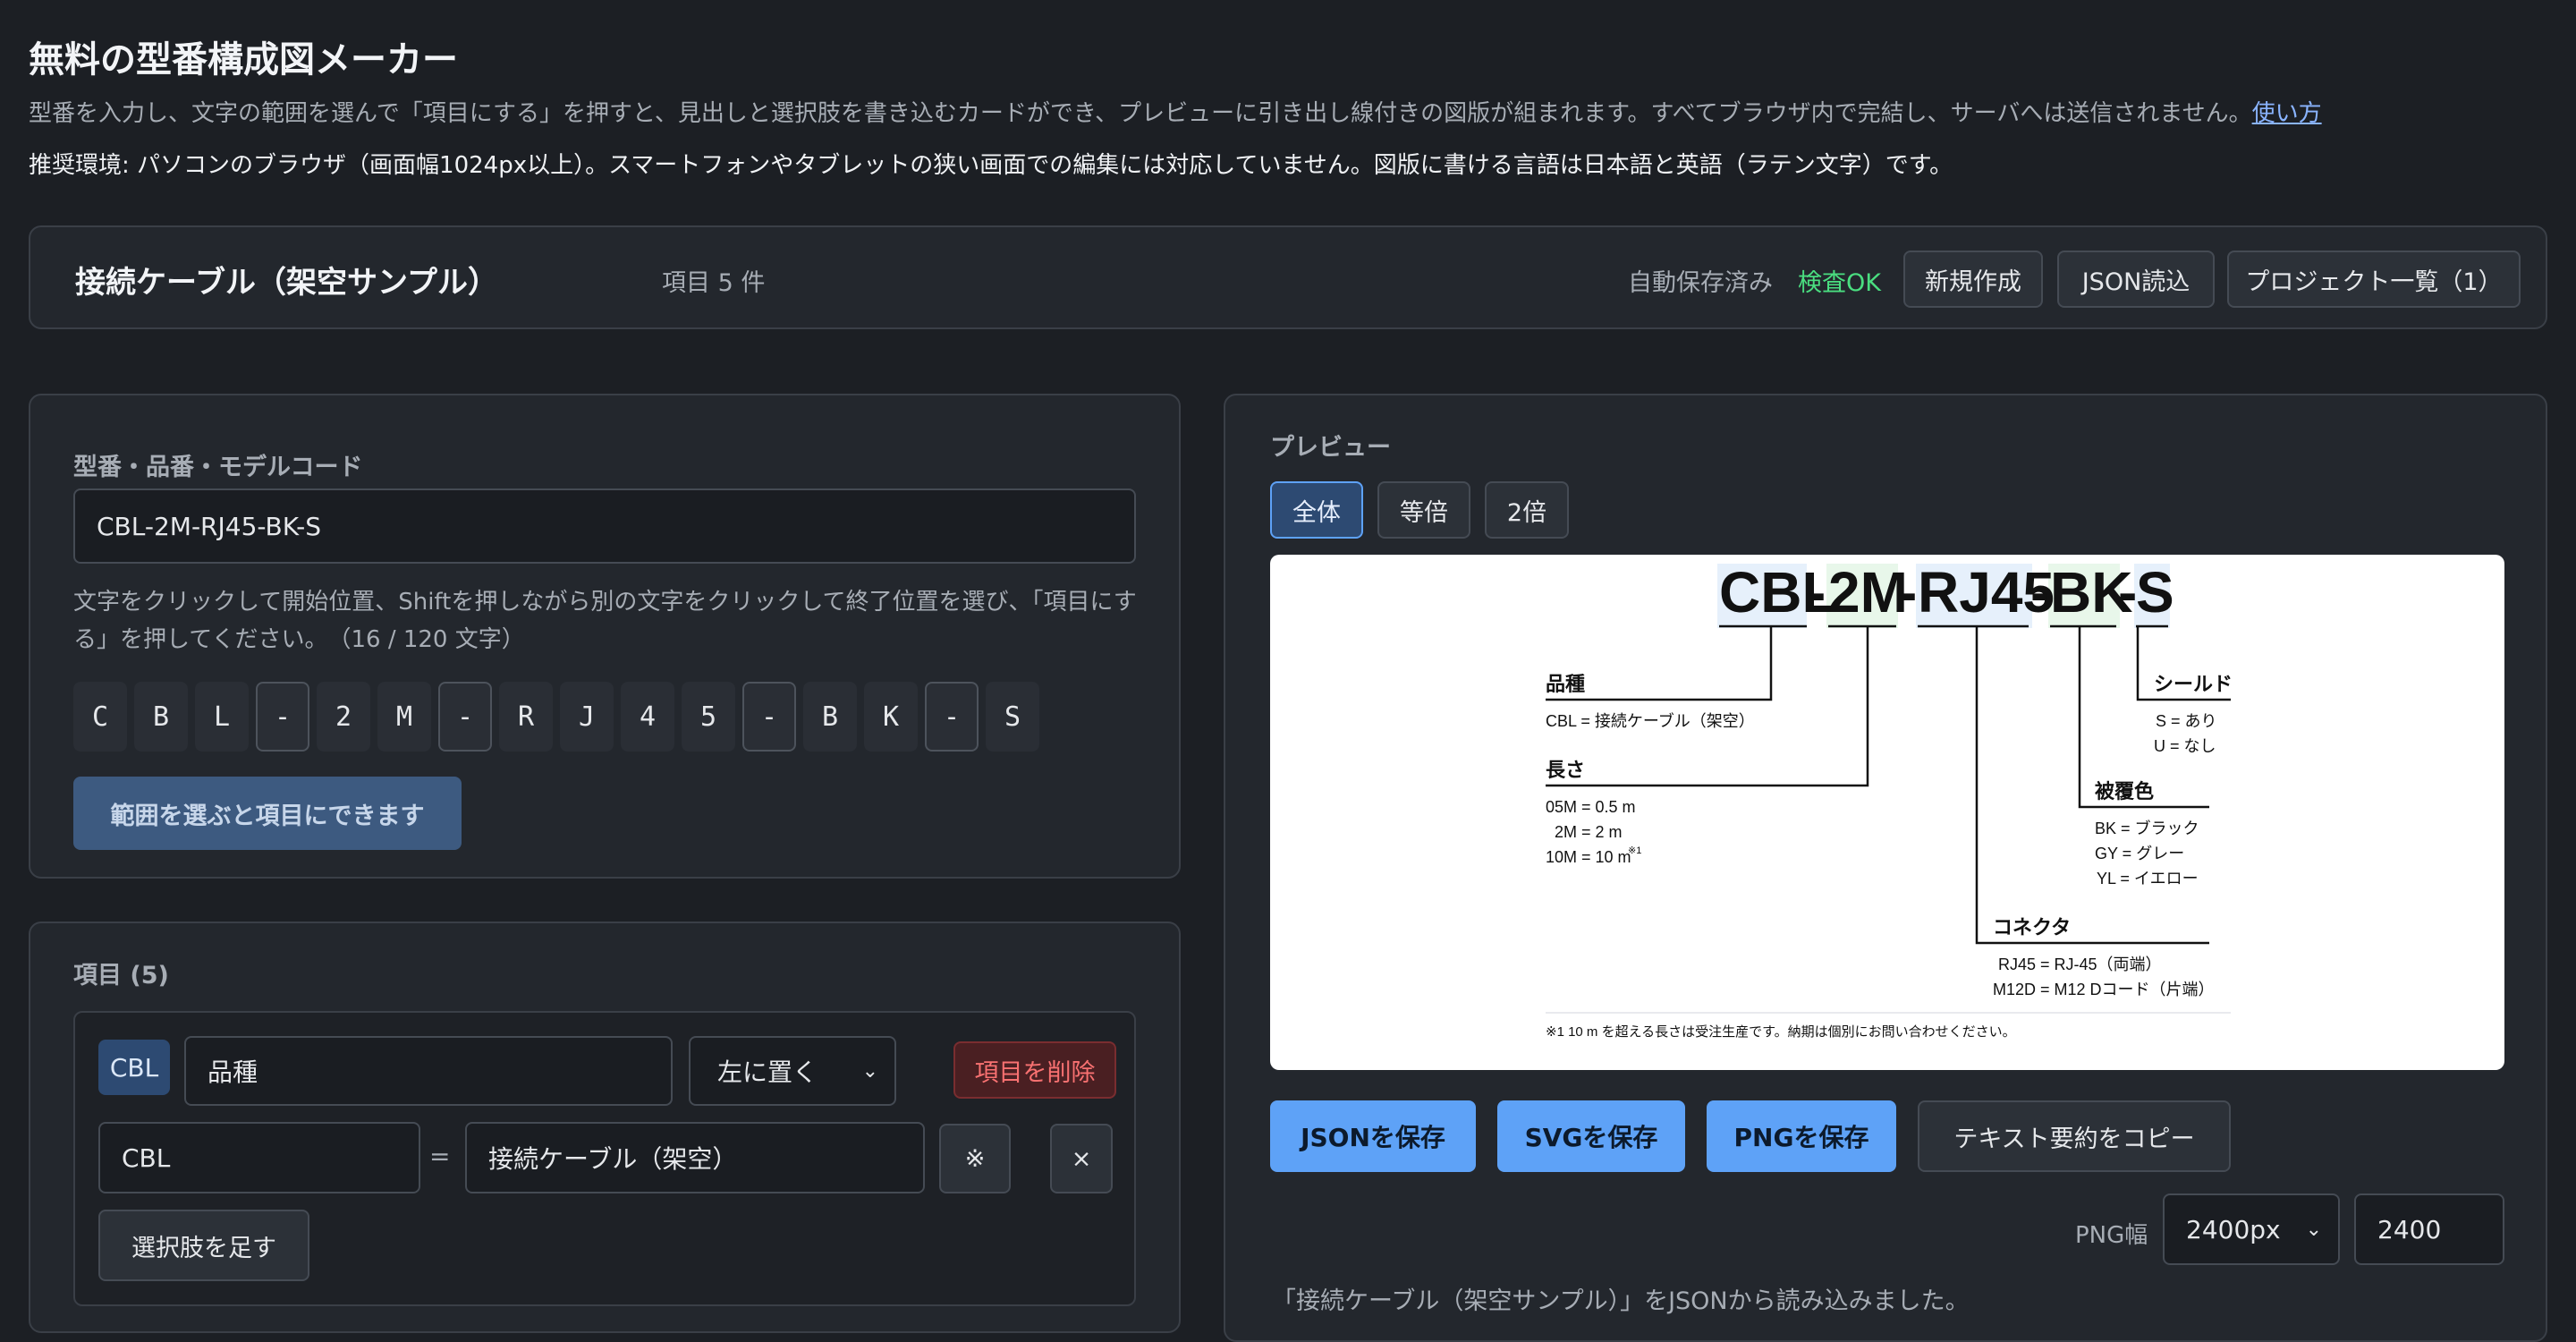 This screenshot has height=1342, width=2576. What do you see at coordinates (203, 1246) in the screenshot?
I see `add-option-button: 選択肢を足す` at bounding box center [203, 1246].